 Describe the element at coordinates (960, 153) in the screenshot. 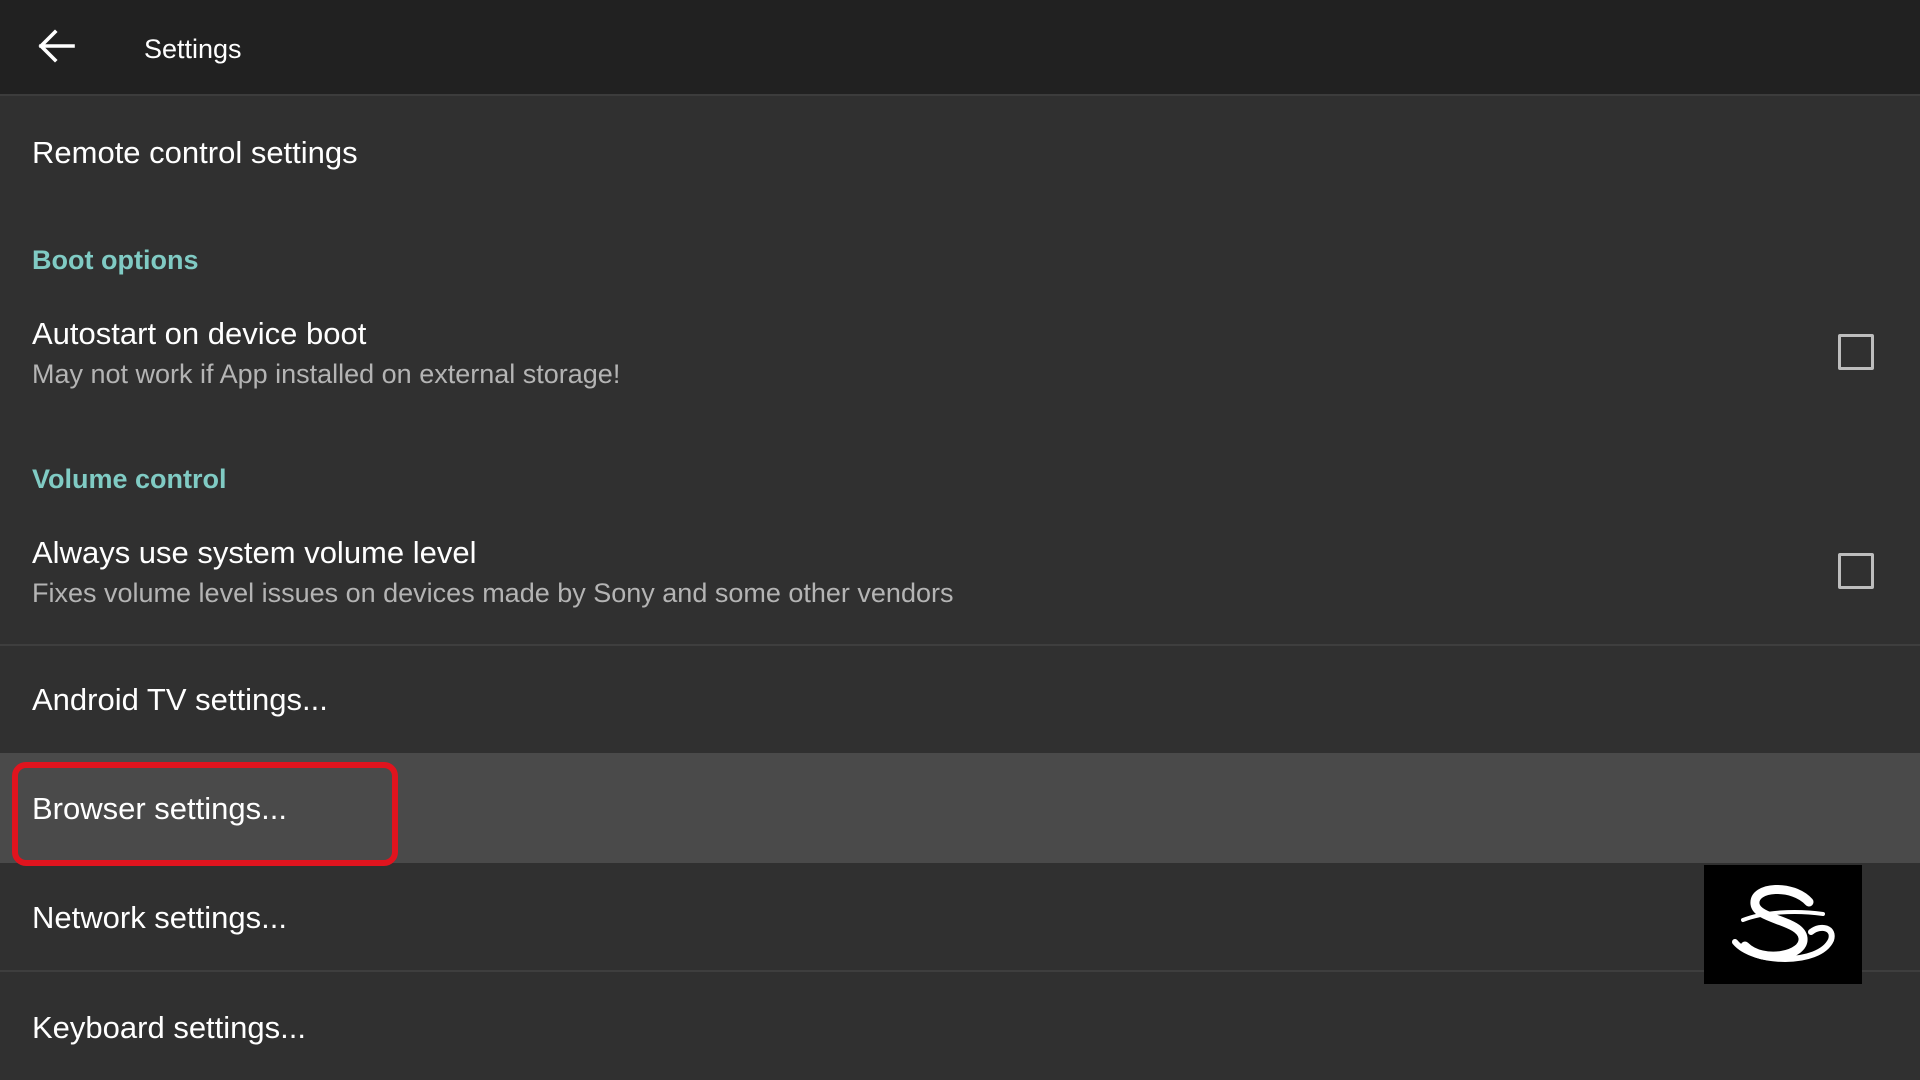

I see `remote-control-settings-item: Remote control settings` at that location.